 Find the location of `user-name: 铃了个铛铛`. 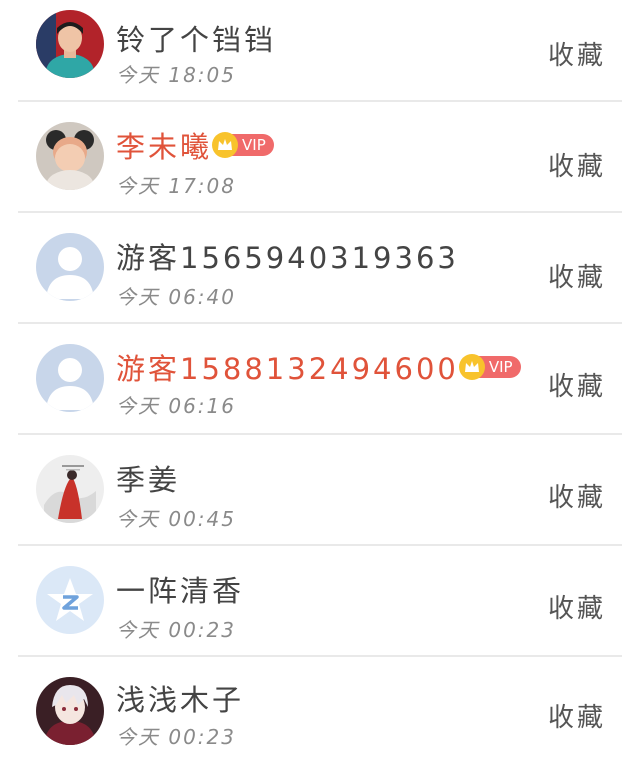

user-name: 铃了个铛铛 is located at coordinates (196, 40).